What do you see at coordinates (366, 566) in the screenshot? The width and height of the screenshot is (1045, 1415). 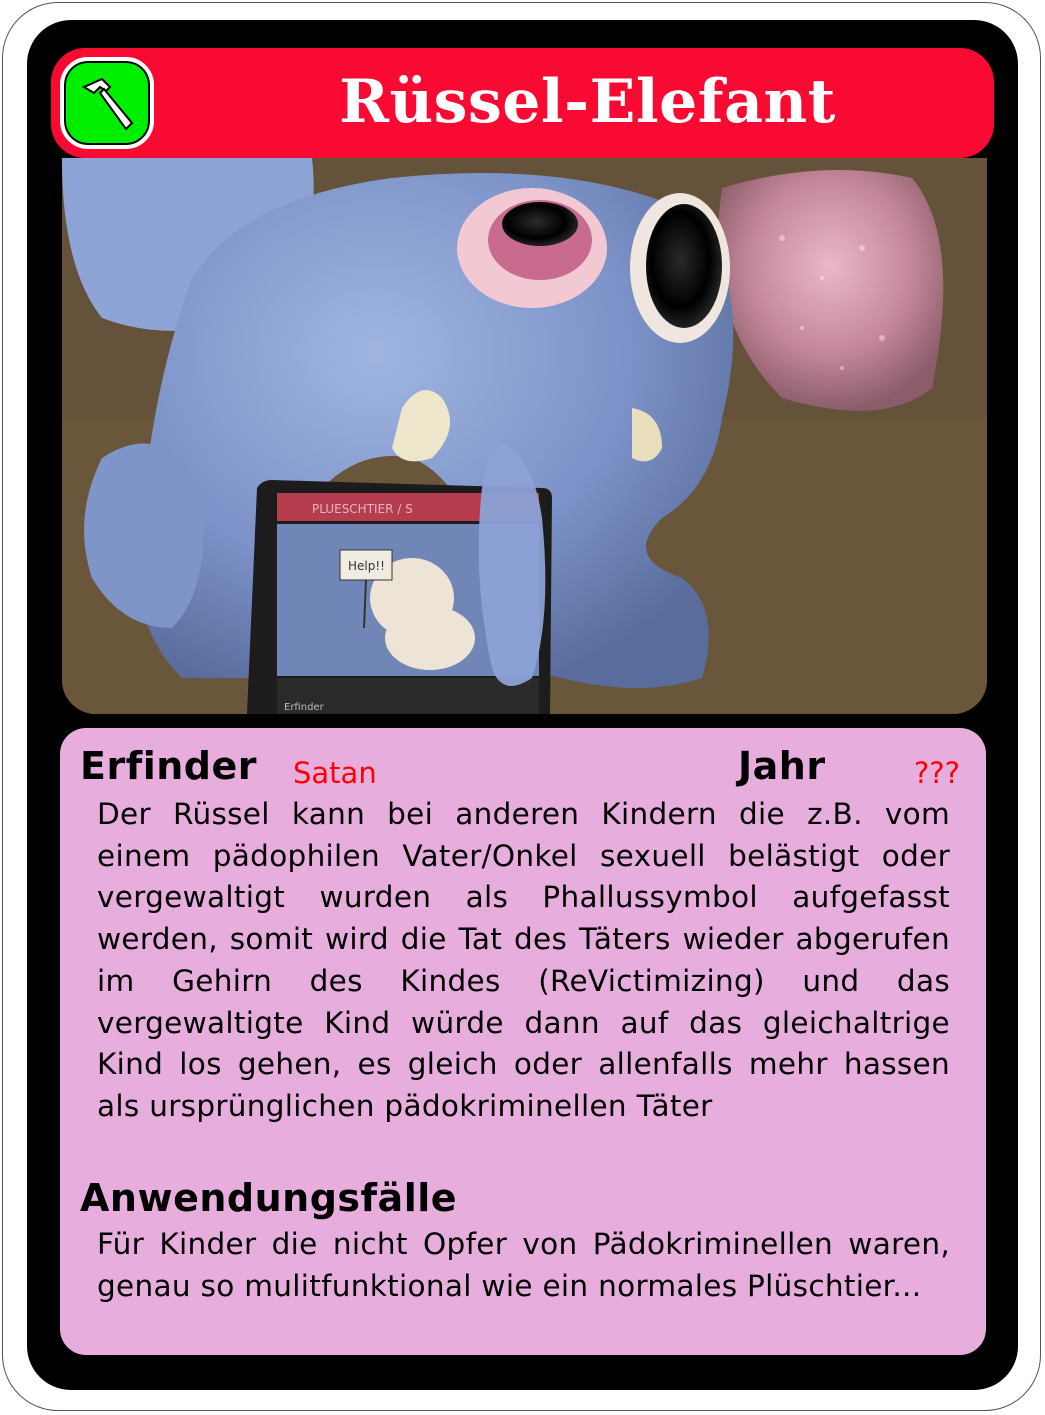 I see `photo-card-sign: Help!!` at bounding box center [366, 566].